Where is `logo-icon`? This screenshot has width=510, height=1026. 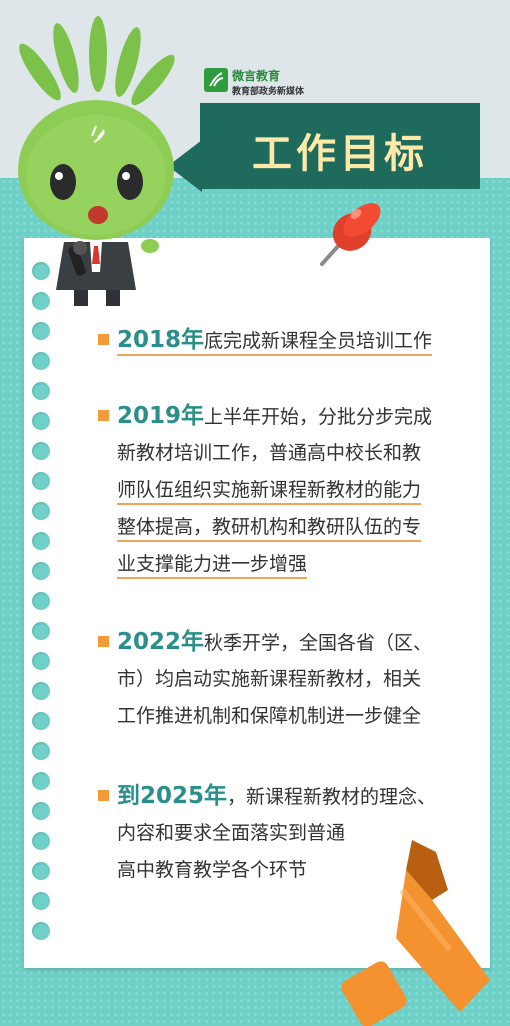 logo-icon is located at coordinates (216, 80).